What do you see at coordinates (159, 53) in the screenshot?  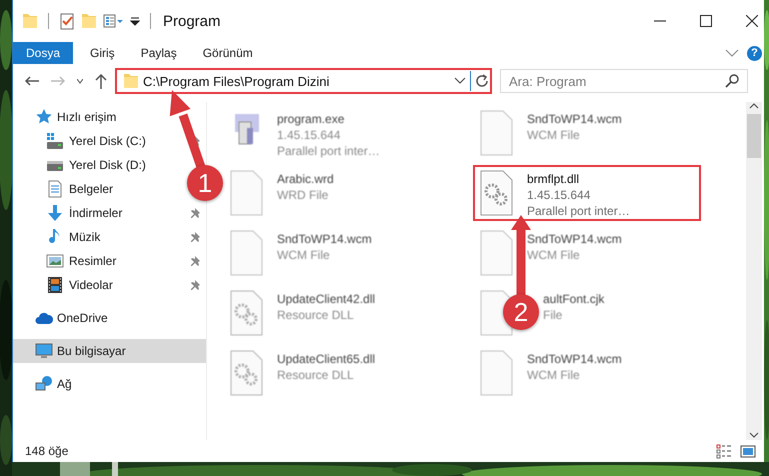 I see `ribbon-tab: Paylaş` at bounding box center [159, 53].